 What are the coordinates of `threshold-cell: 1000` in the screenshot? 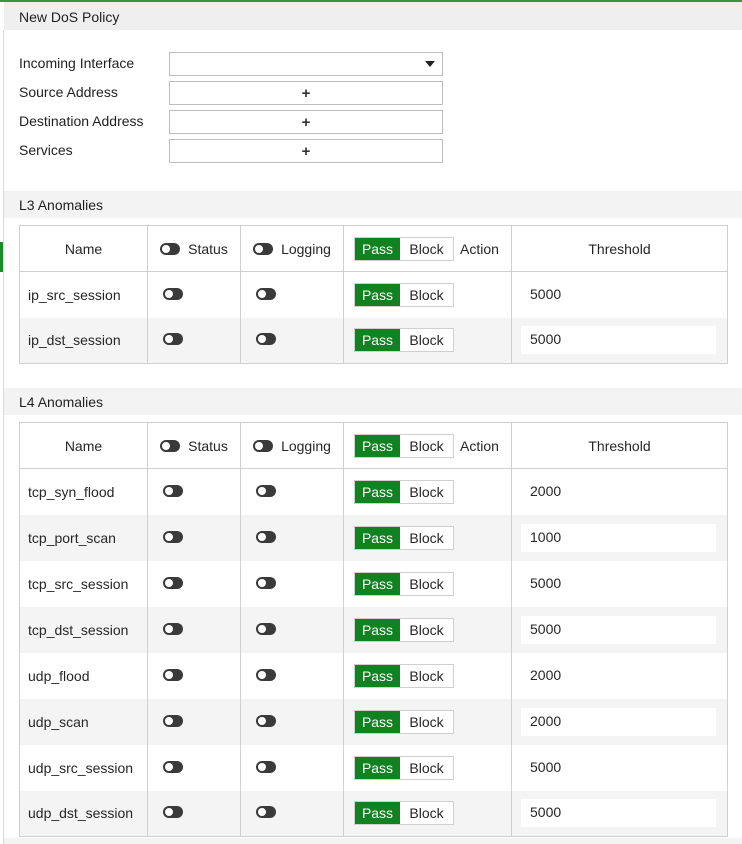 It's located at (619, 537).